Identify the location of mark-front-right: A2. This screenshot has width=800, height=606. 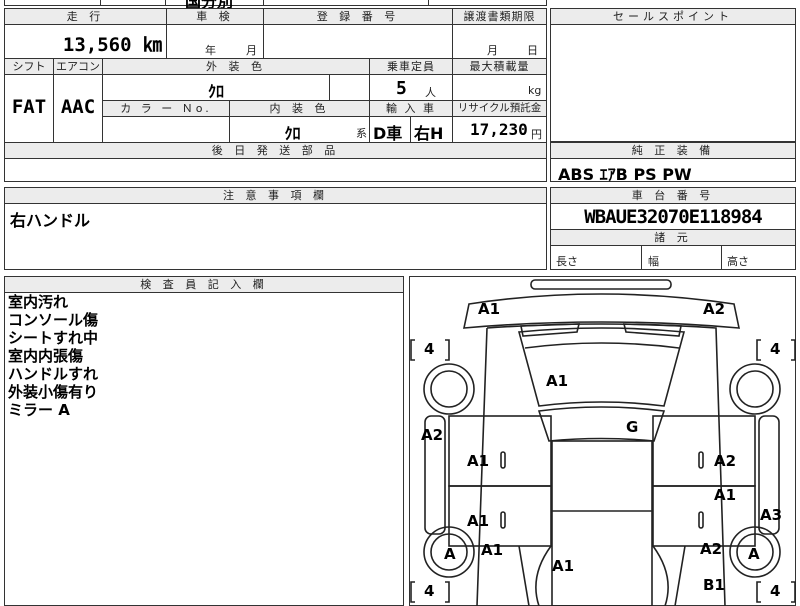
(714, 309).